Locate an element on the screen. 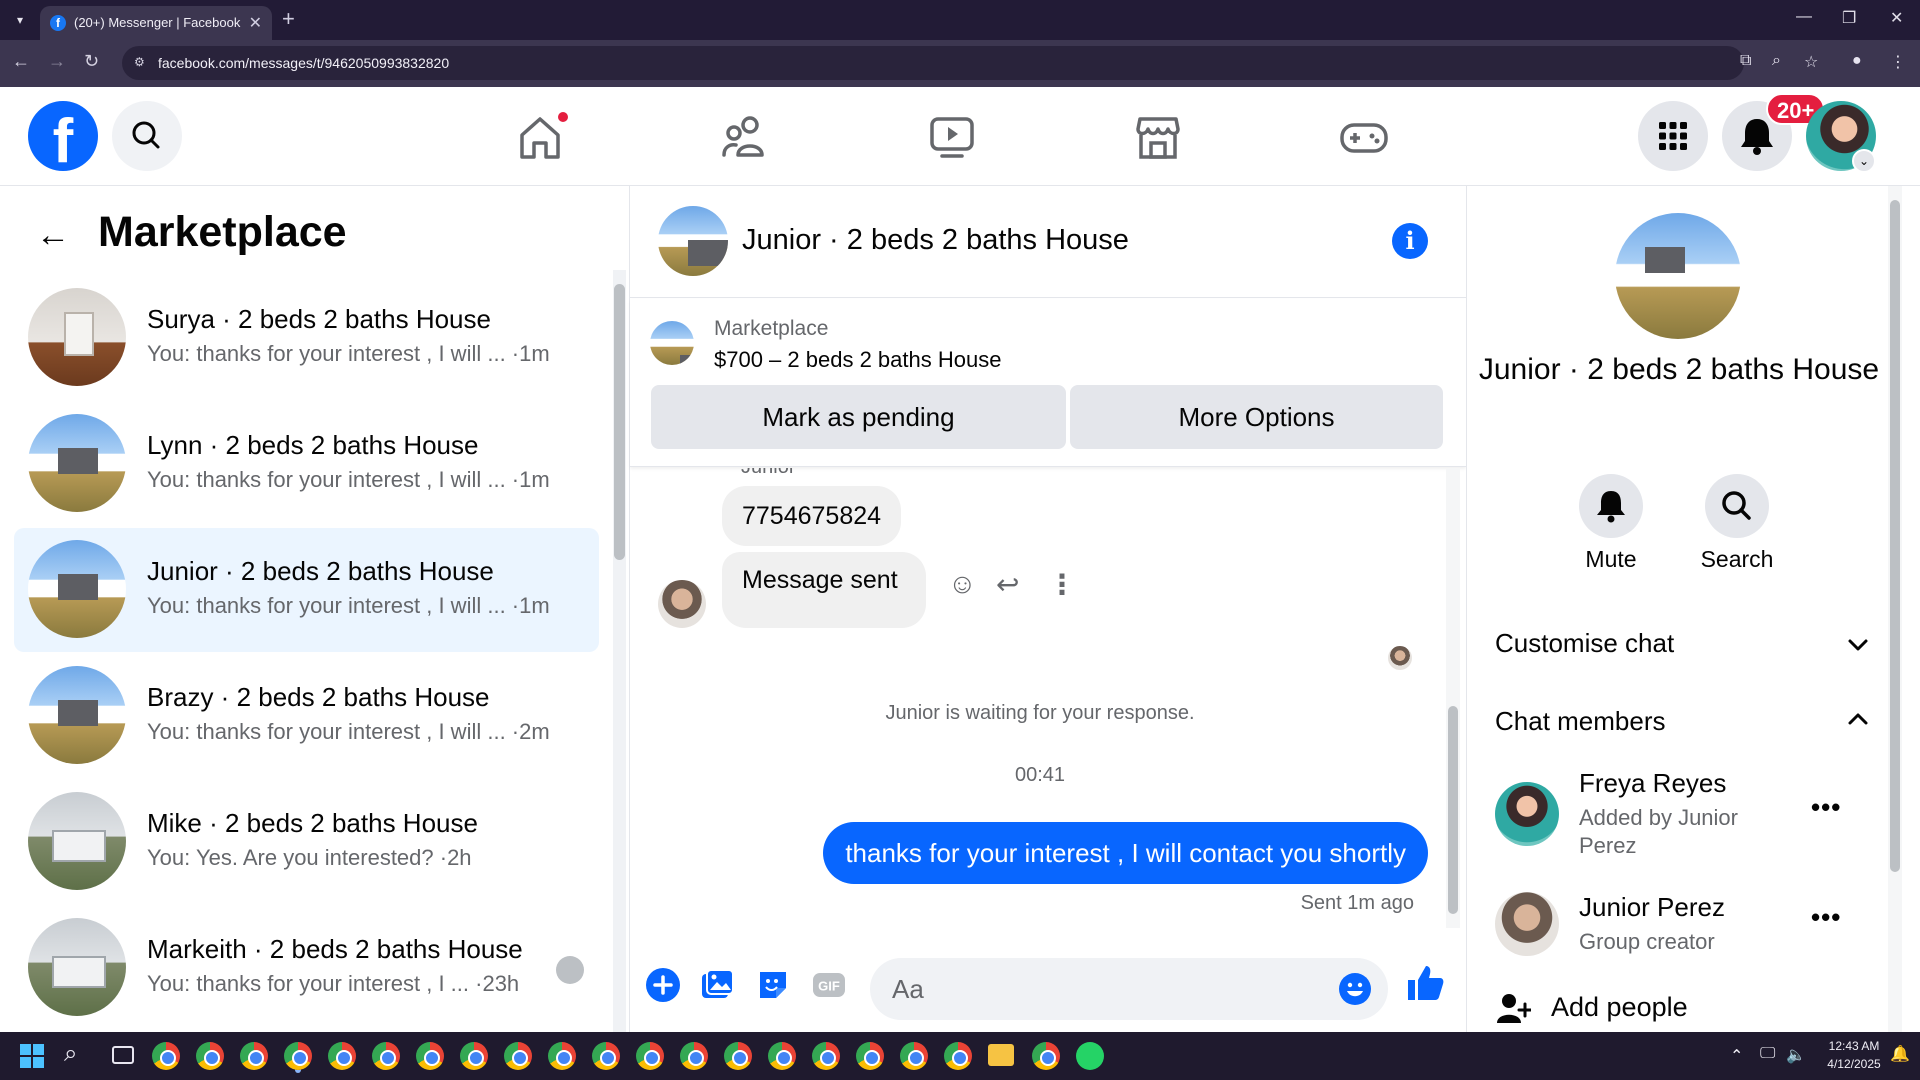  listing-thumbnail is located at coordinates (672, 343).